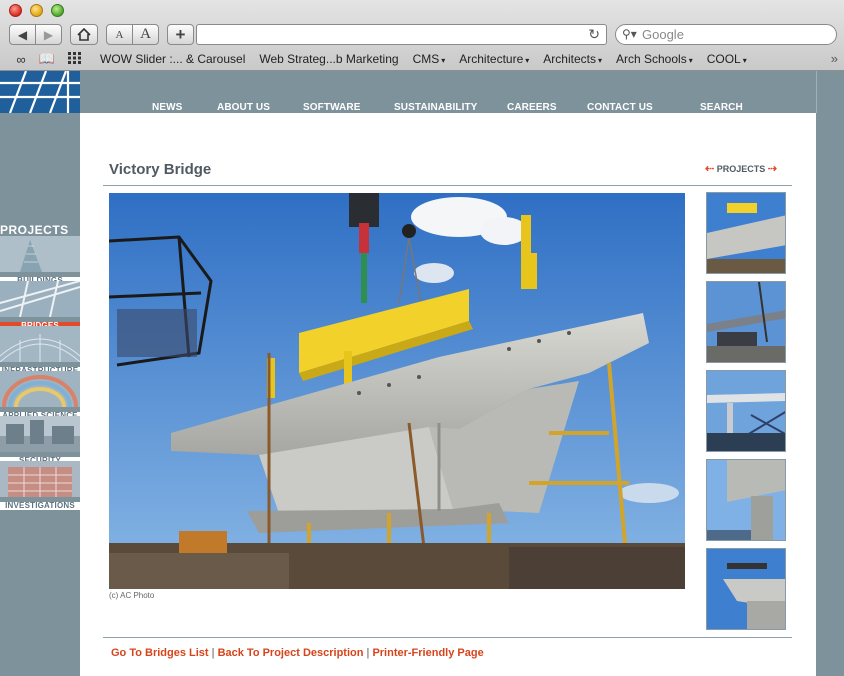  I want to click on sidebar-item-bridges: BRIDGES, so click(40, 305).